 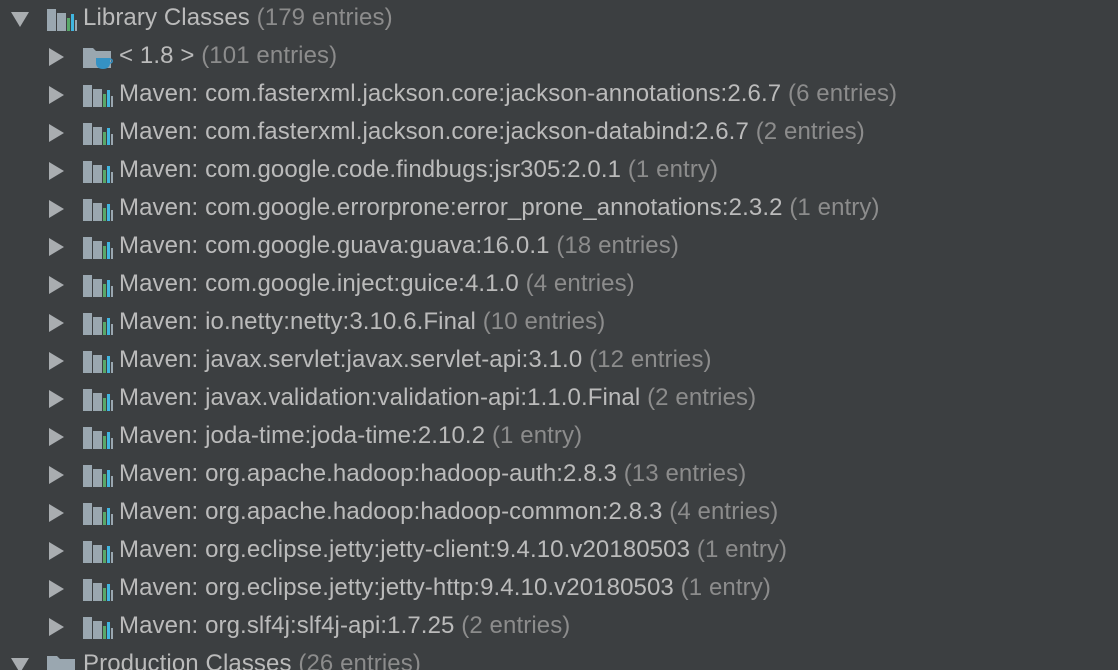 I want to click on maven-library-name: Maven: io.netty:netty:3.10.6.Final, so click(x=297, y=321).